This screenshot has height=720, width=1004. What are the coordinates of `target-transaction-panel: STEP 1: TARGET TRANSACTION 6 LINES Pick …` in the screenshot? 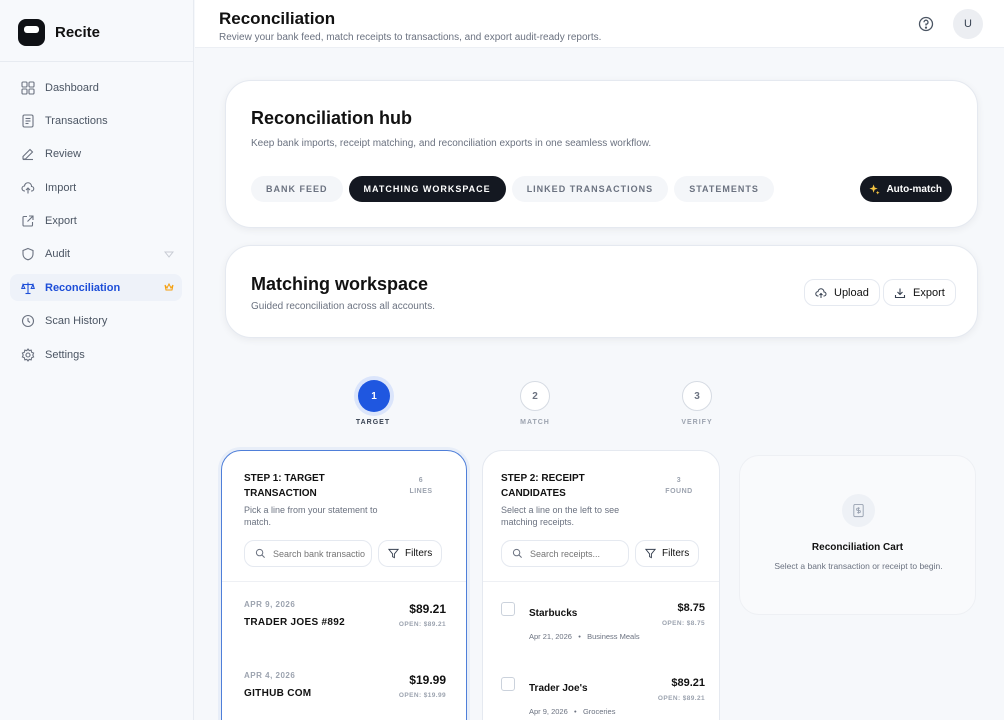 It's located at (344, 585).